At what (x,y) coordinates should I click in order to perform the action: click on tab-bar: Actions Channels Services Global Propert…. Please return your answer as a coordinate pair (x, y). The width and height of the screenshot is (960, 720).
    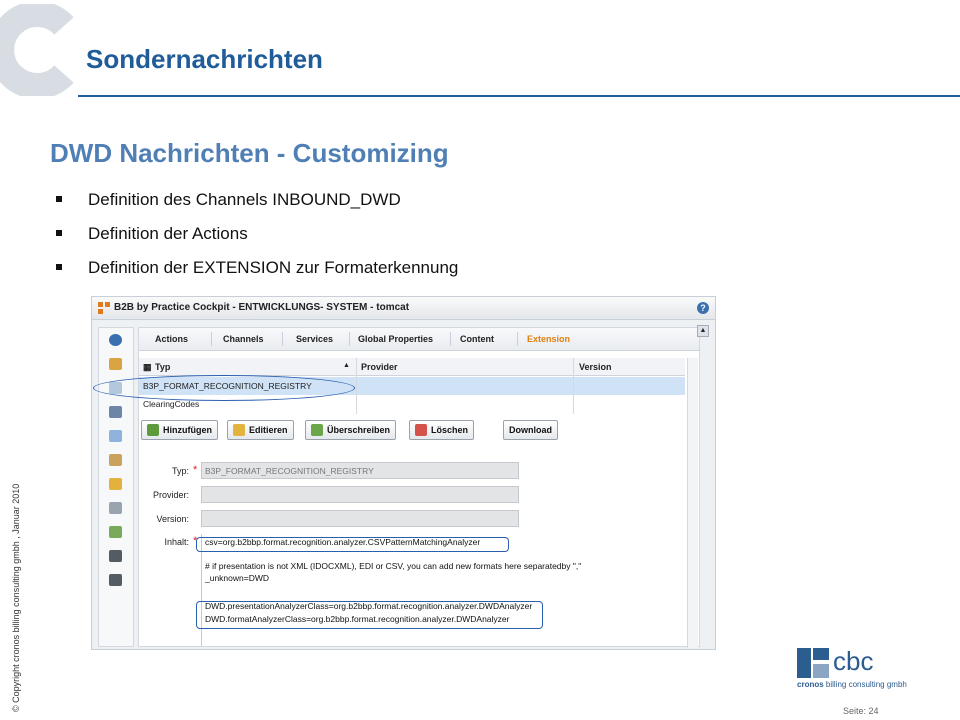
    Looking at the image, I should click on (419, 339).